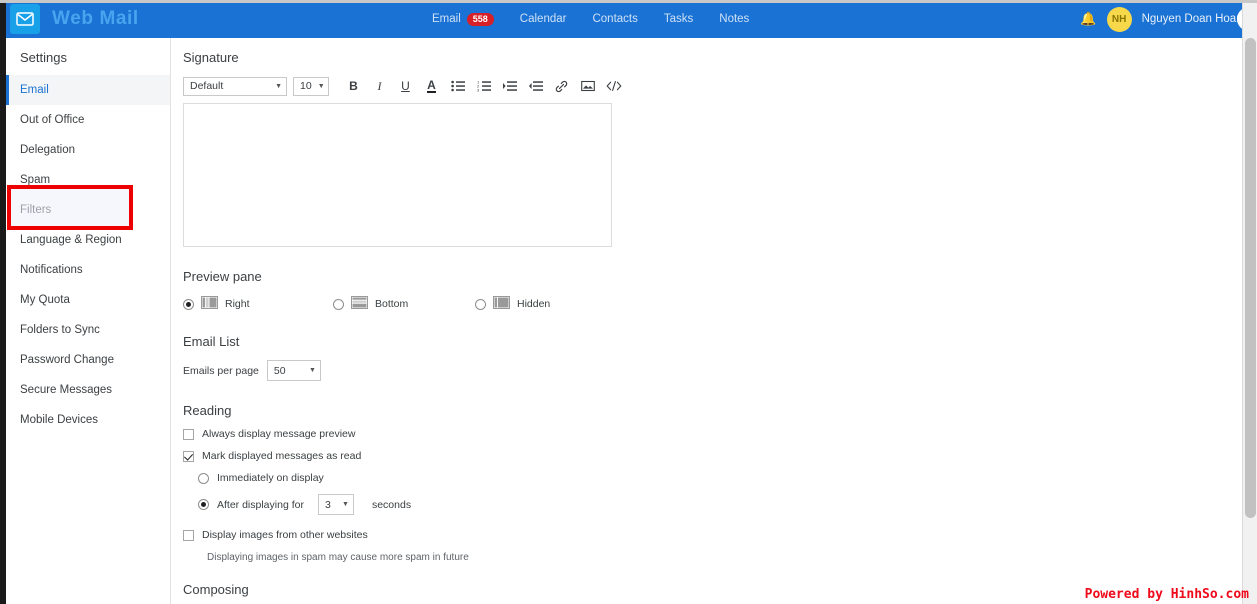 This screenshot has height=604, width=1257. Describe the element at coordinates (88, 300) in the screenshot. I see `sidebar-item-my-quota: My Quota` at that location.